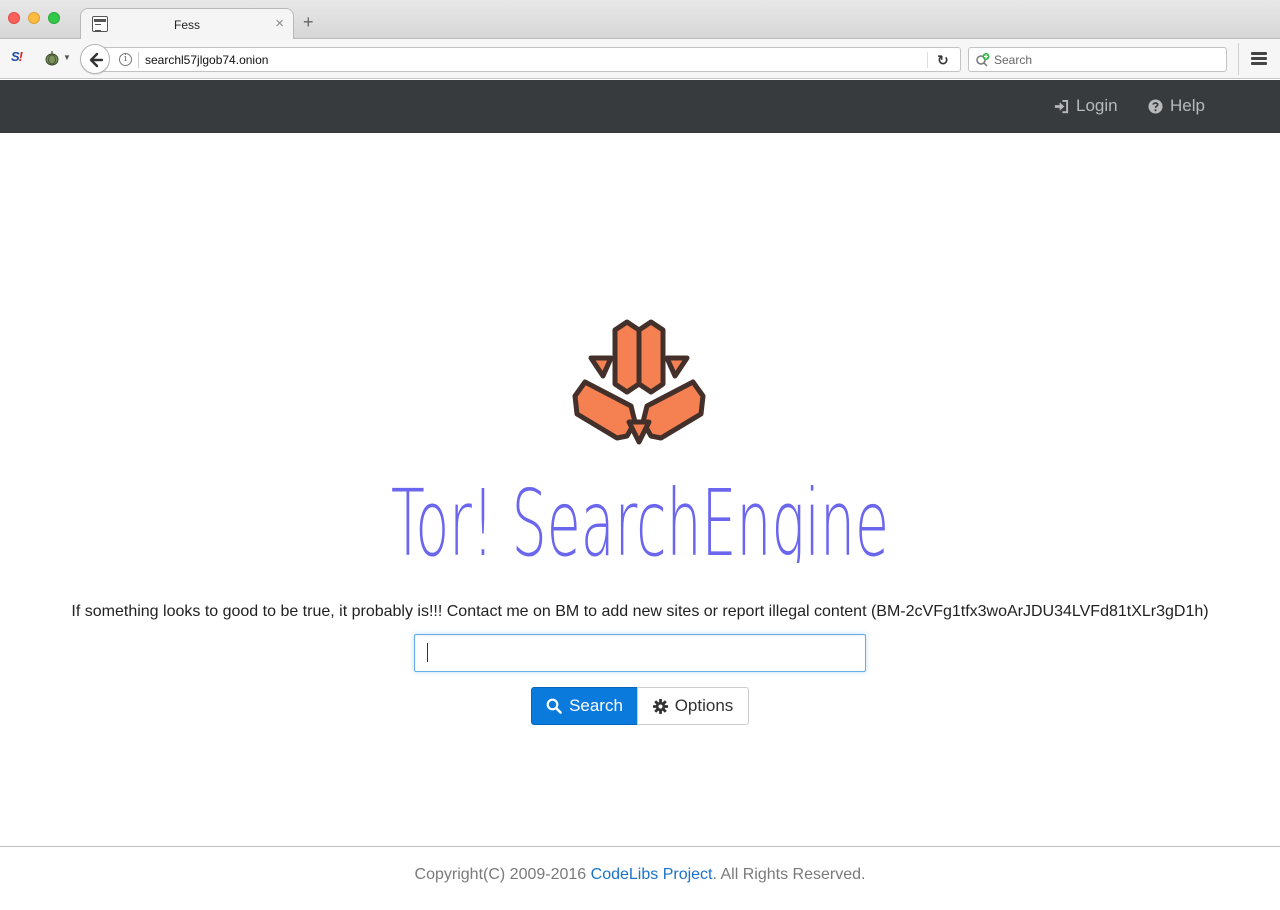 The height and width of the screenshot is (910, 1280). I want to click on url-text: searchl57jlgob74.onion, so click(206, 60).